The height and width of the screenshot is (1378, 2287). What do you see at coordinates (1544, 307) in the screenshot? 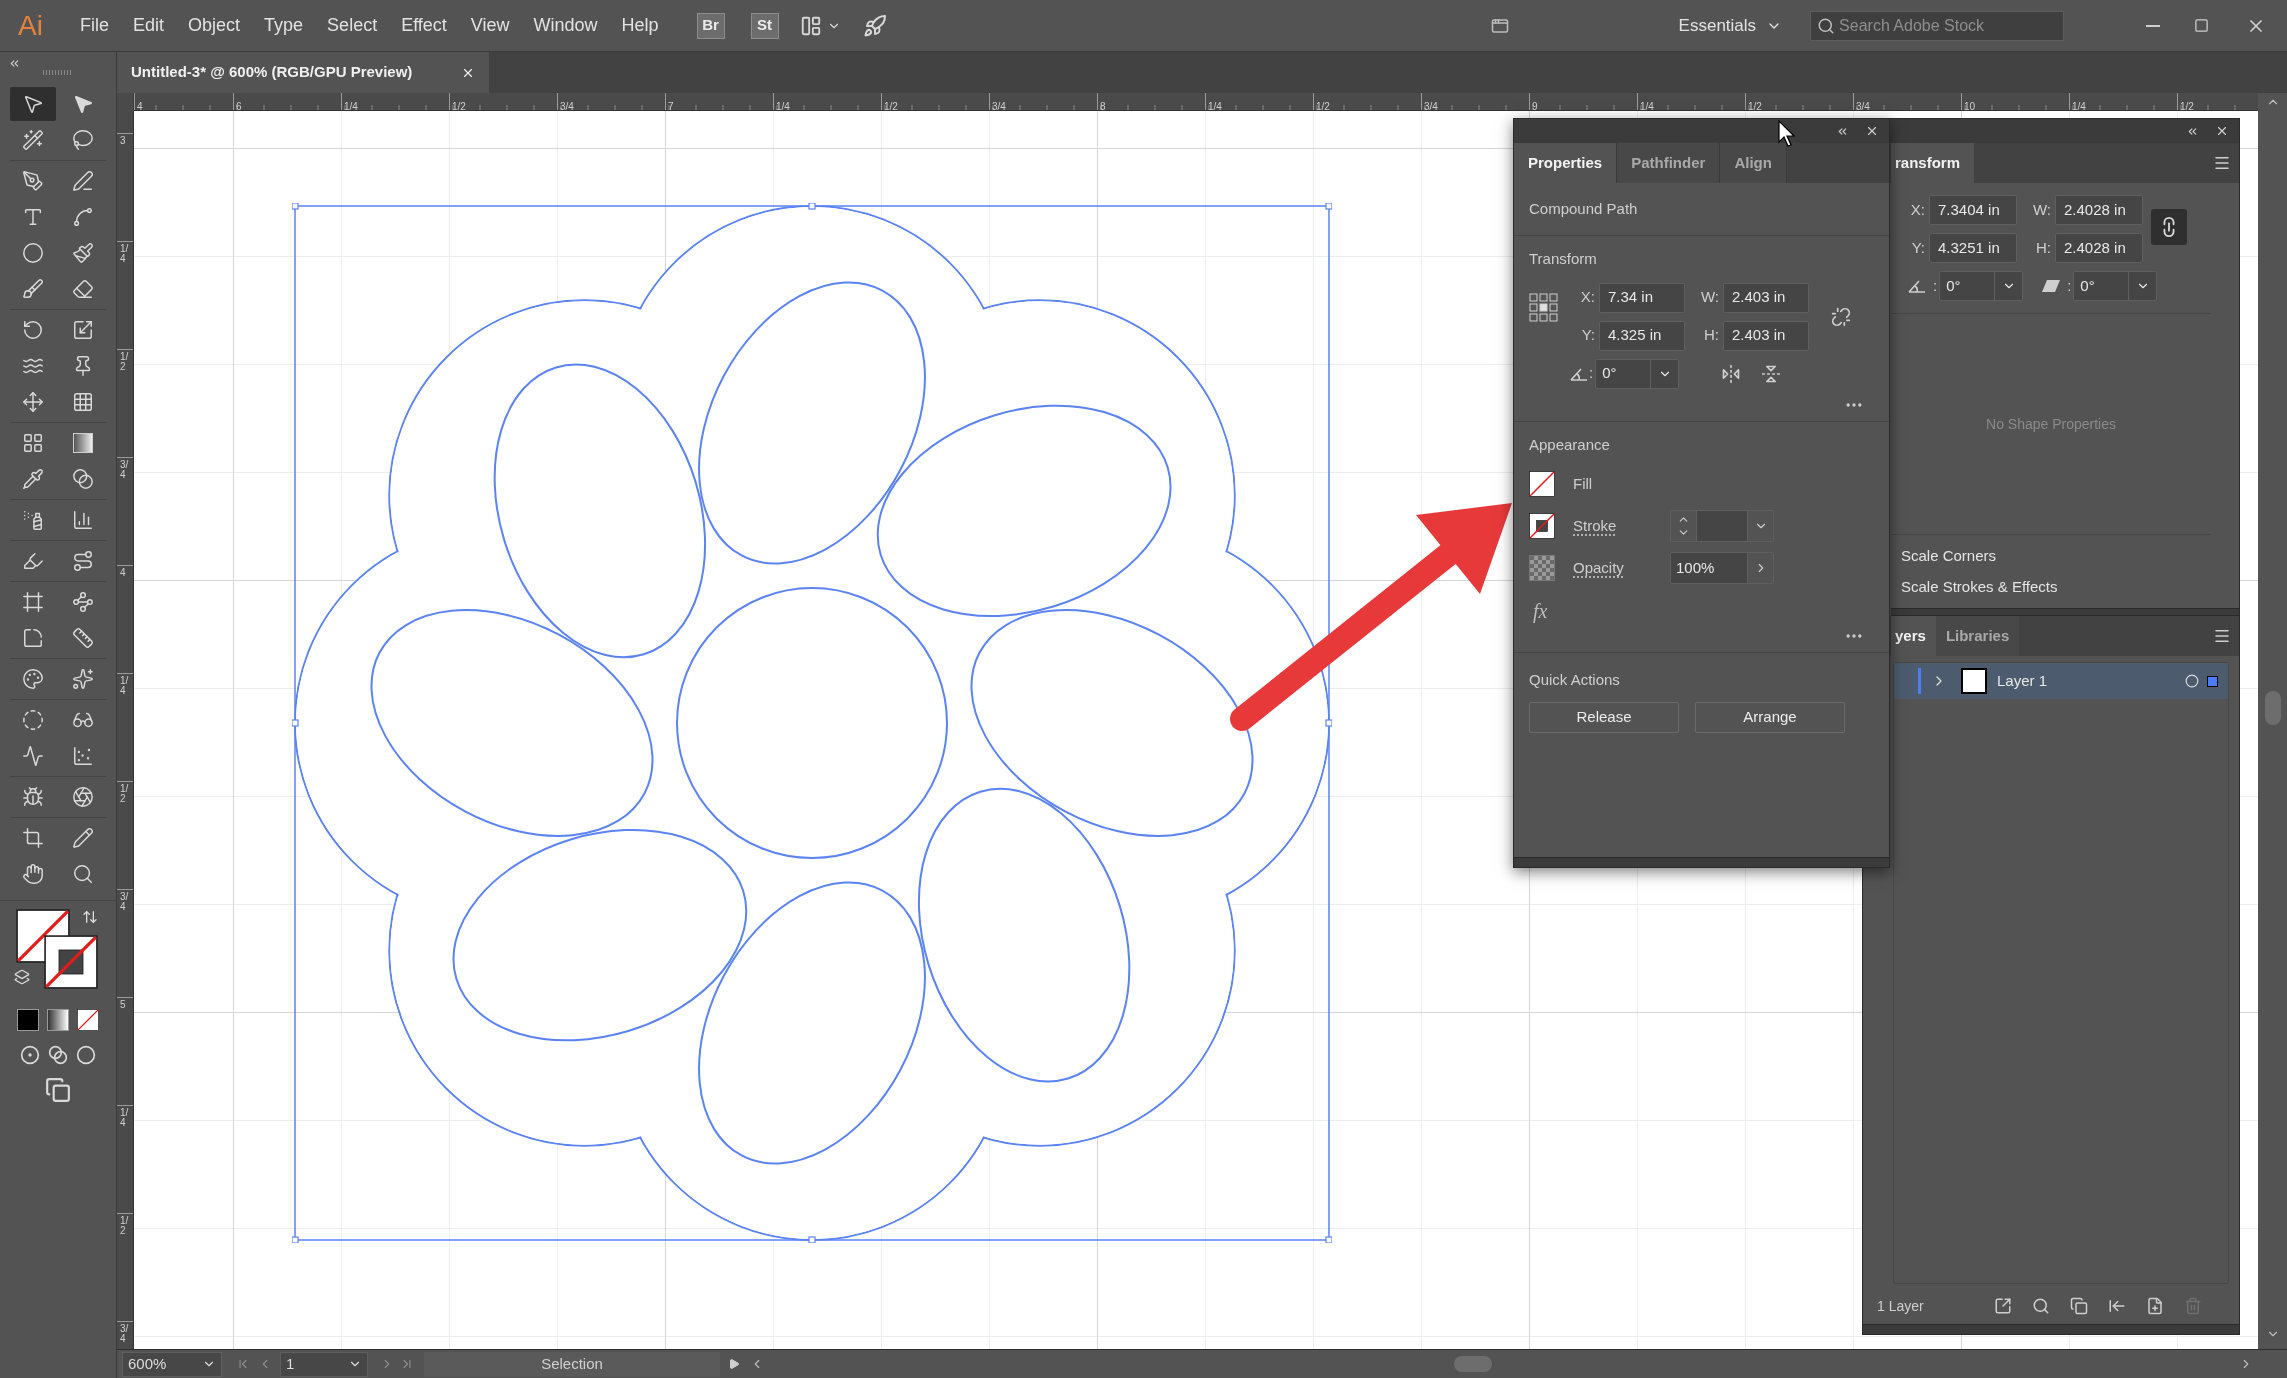
I see `reference-point-icon` at bounding box center [1544, 307].